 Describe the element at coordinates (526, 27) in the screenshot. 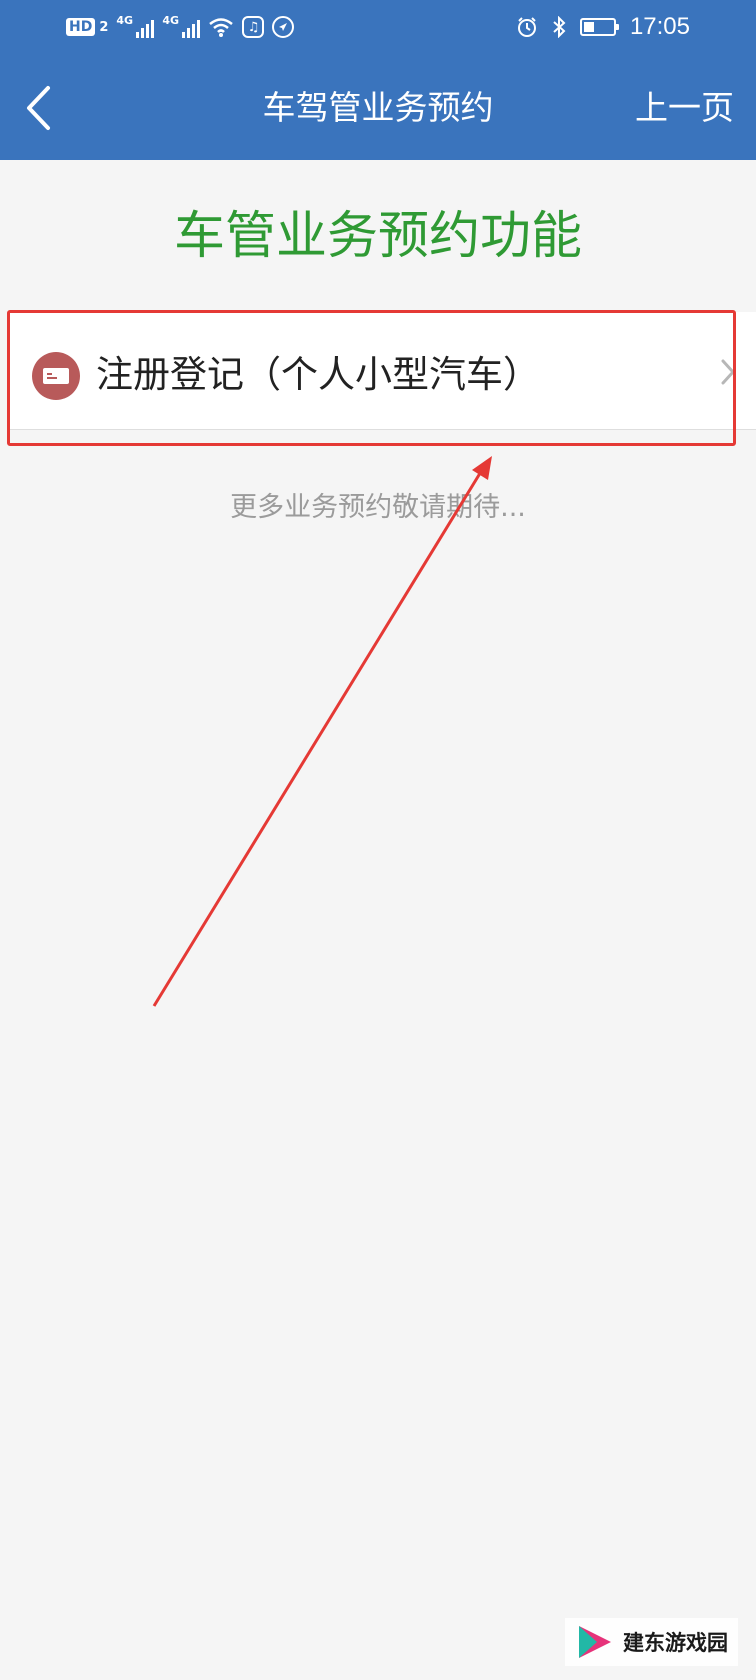

I see `alarm-icon` at that location.